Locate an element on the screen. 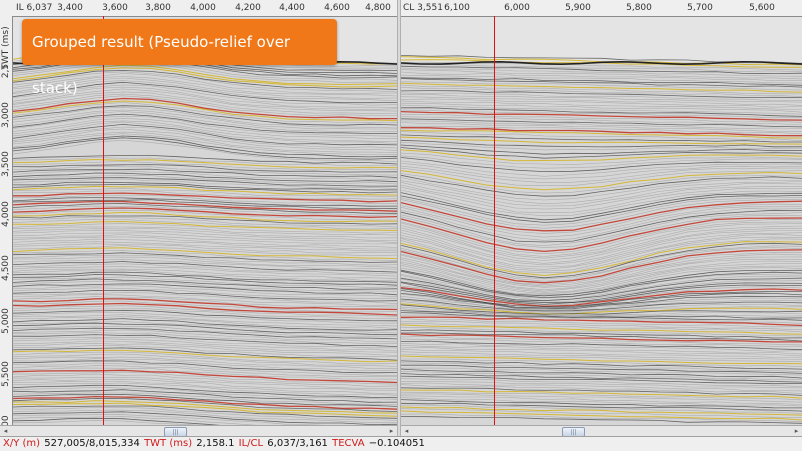  crossline-x-tick: 5,700 is located at coordinates (700, 8).